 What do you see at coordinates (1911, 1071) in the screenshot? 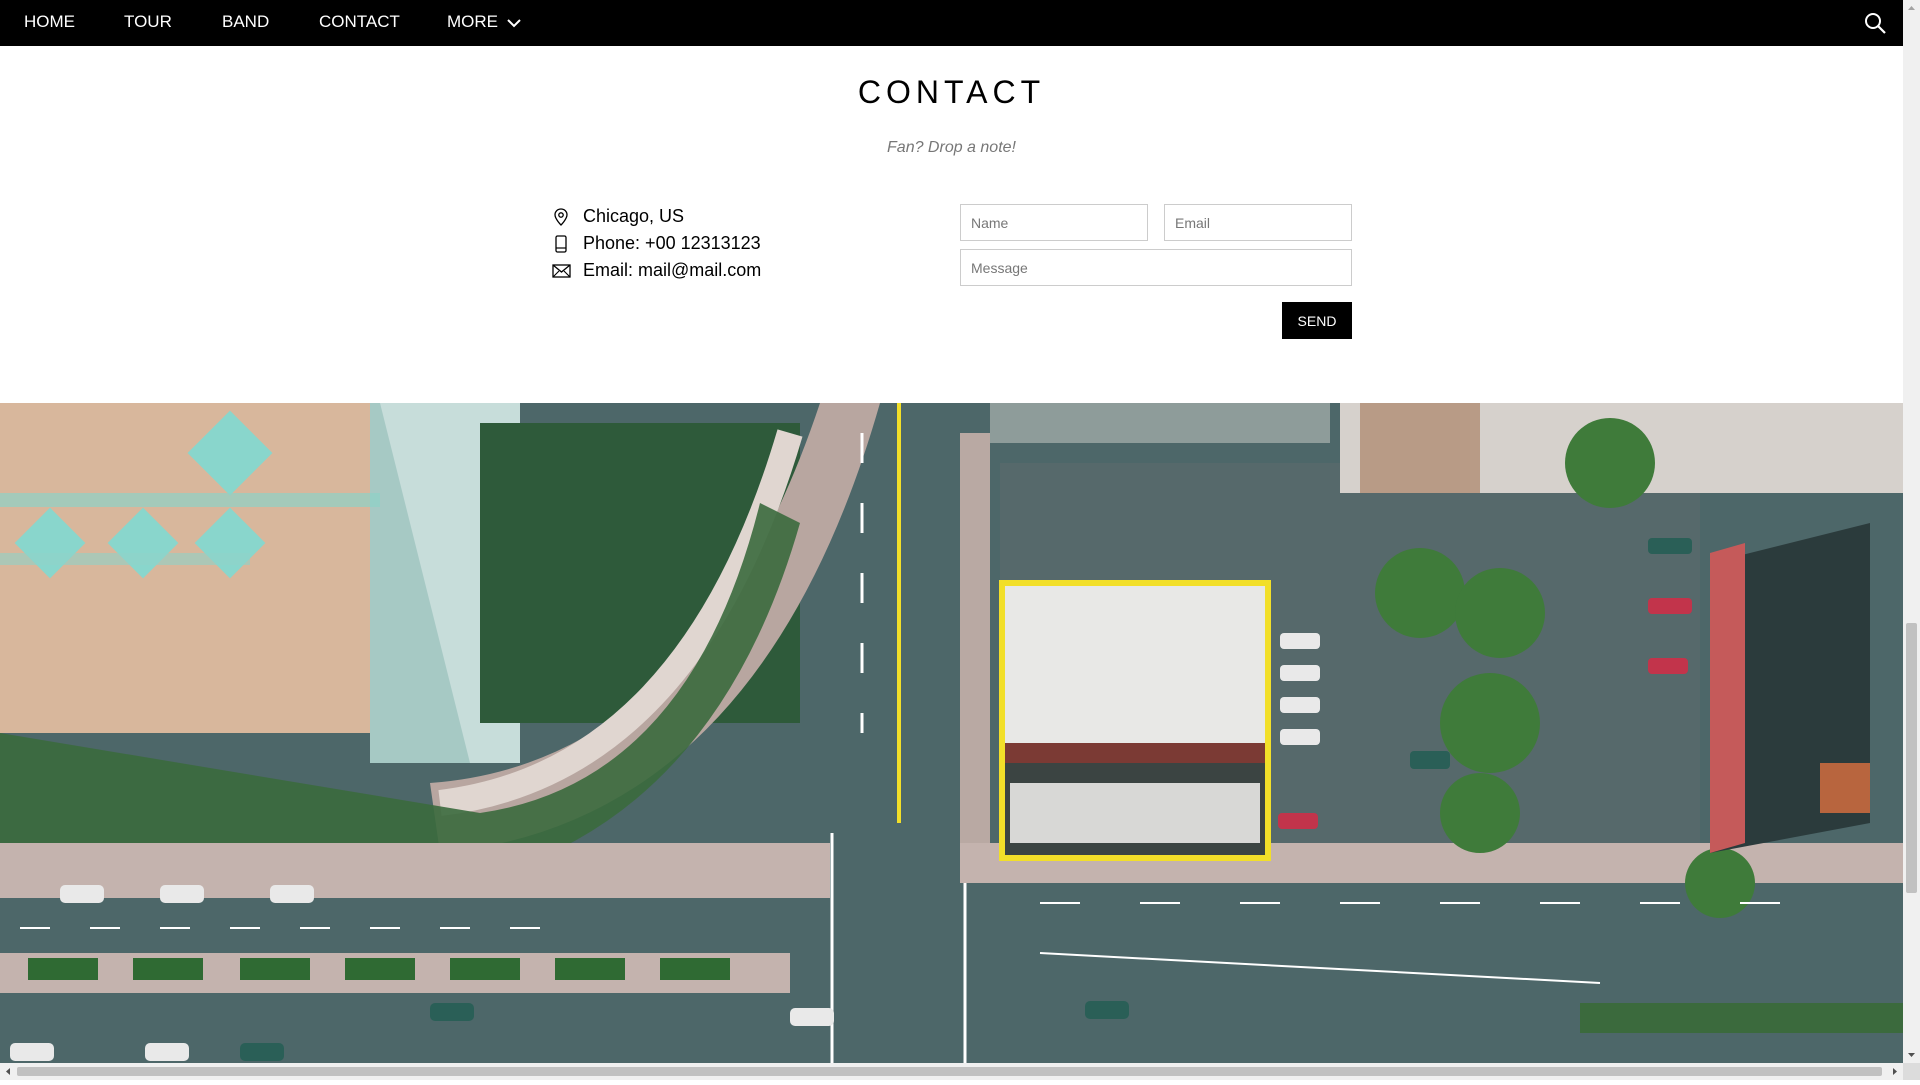
I see `scrollbar-corner` at bounding box center [1911, 1071].